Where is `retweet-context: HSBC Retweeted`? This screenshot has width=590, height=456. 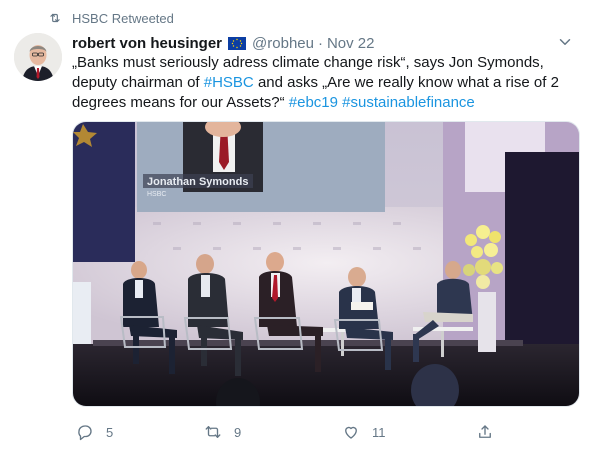
retweet-context: HSBC Retweeted is located at coordinates (111, 18).